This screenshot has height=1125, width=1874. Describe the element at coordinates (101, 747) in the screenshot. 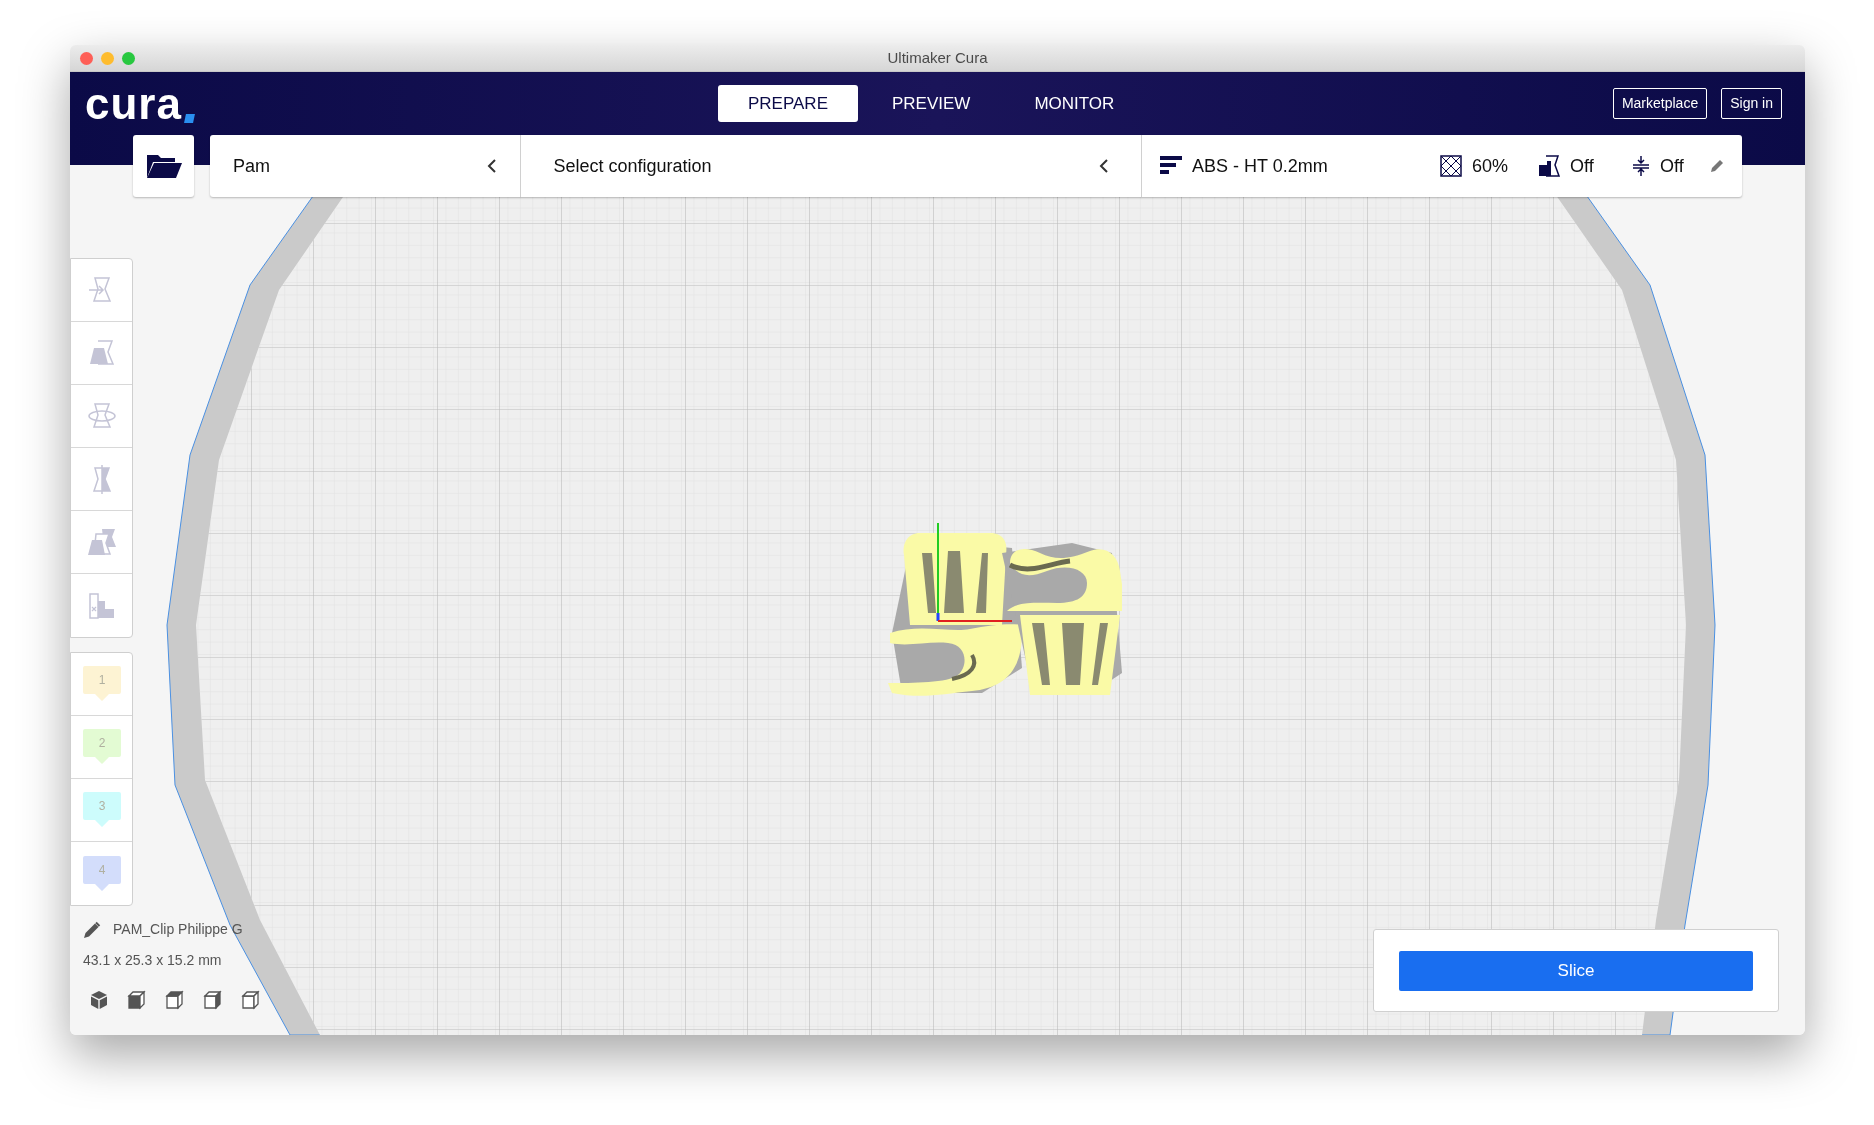

I see `extruder-badge: 2` at that location.